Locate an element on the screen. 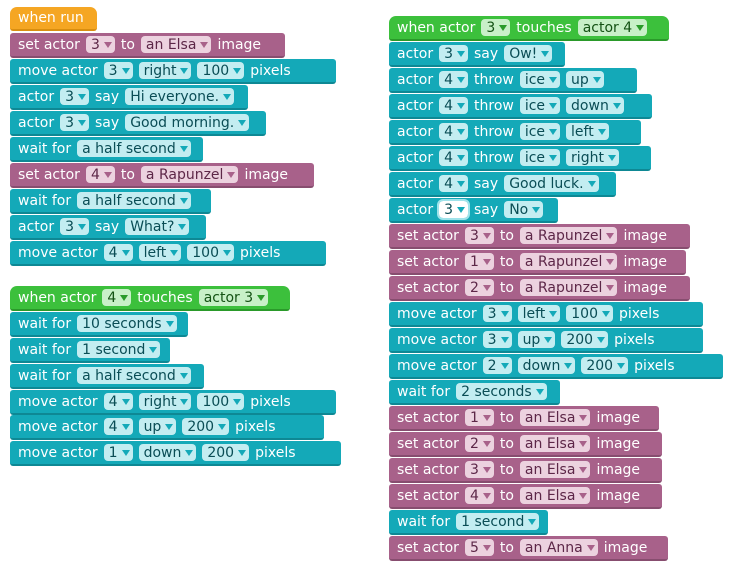 The height and width of the screenshot is (577, 753). actor-throw-block: actor 4 throw ice right is located at coordinates (520, 158).